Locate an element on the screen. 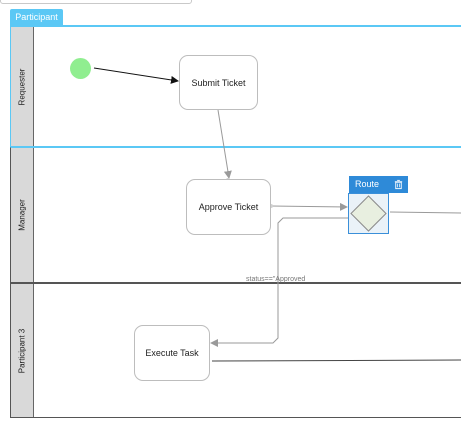 This screenshot has width=461, height=445. flow-gateway-out is located at coordinates (425, 212).